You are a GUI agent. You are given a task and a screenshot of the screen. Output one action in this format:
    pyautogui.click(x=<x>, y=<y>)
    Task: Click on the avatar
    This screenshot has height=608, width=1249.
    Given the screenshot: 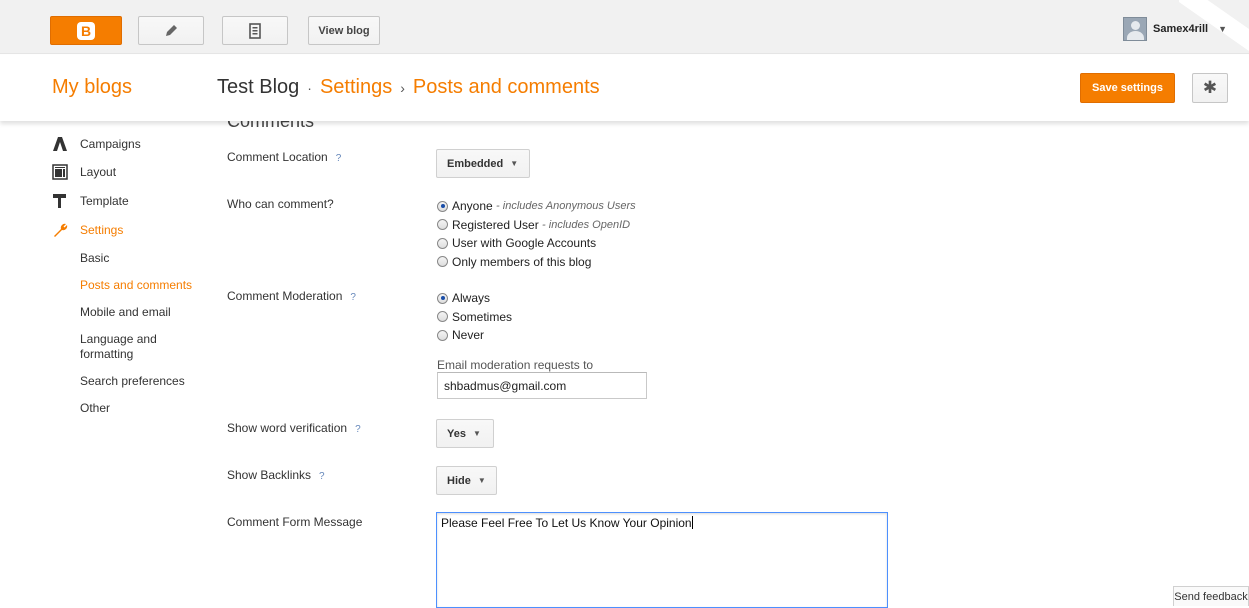 What is the action you would take?
    pyautogui.click(x=1135, y=29)
    